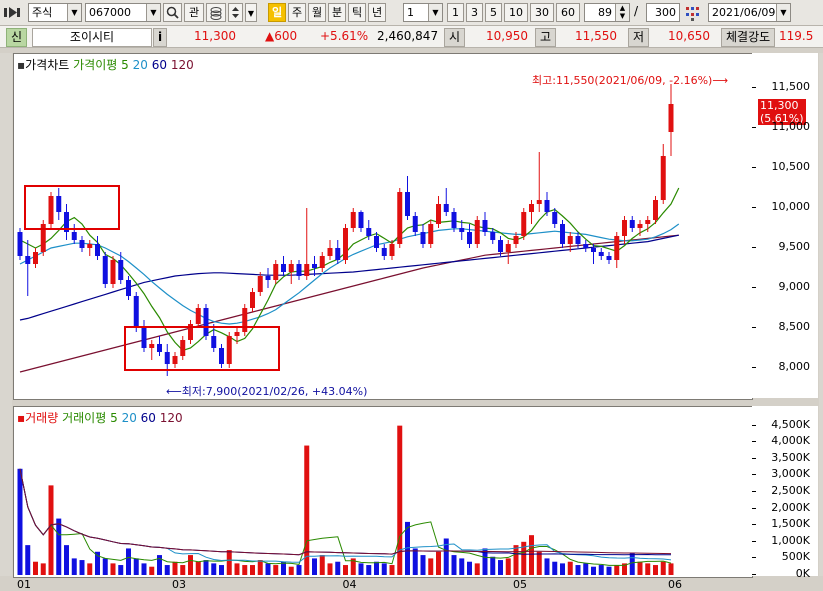 The height and width of the screenshot is (591, 823). Describe the element at coordinates (821, 314) in the screenshot. I see `right-scrollbar` at that location.